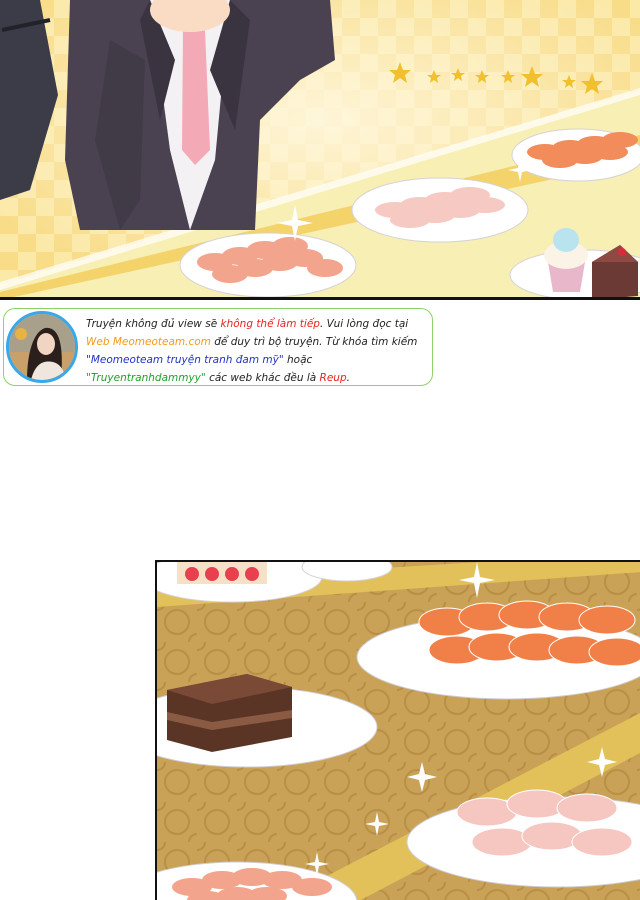  Describe the element at coordinates (146, 378) in the screenshot. I see `search-keyword-2: "Truyentranhdammyy"` at that location.